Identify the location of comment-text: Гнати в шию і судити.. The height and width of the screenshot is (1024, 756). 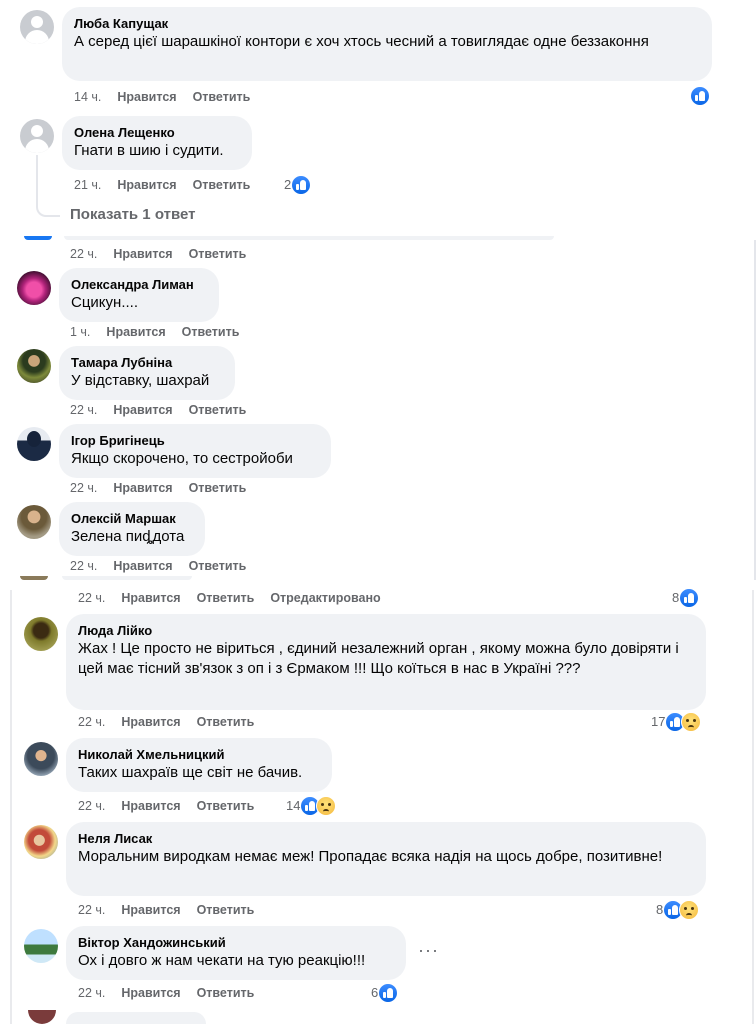
(149, 150).